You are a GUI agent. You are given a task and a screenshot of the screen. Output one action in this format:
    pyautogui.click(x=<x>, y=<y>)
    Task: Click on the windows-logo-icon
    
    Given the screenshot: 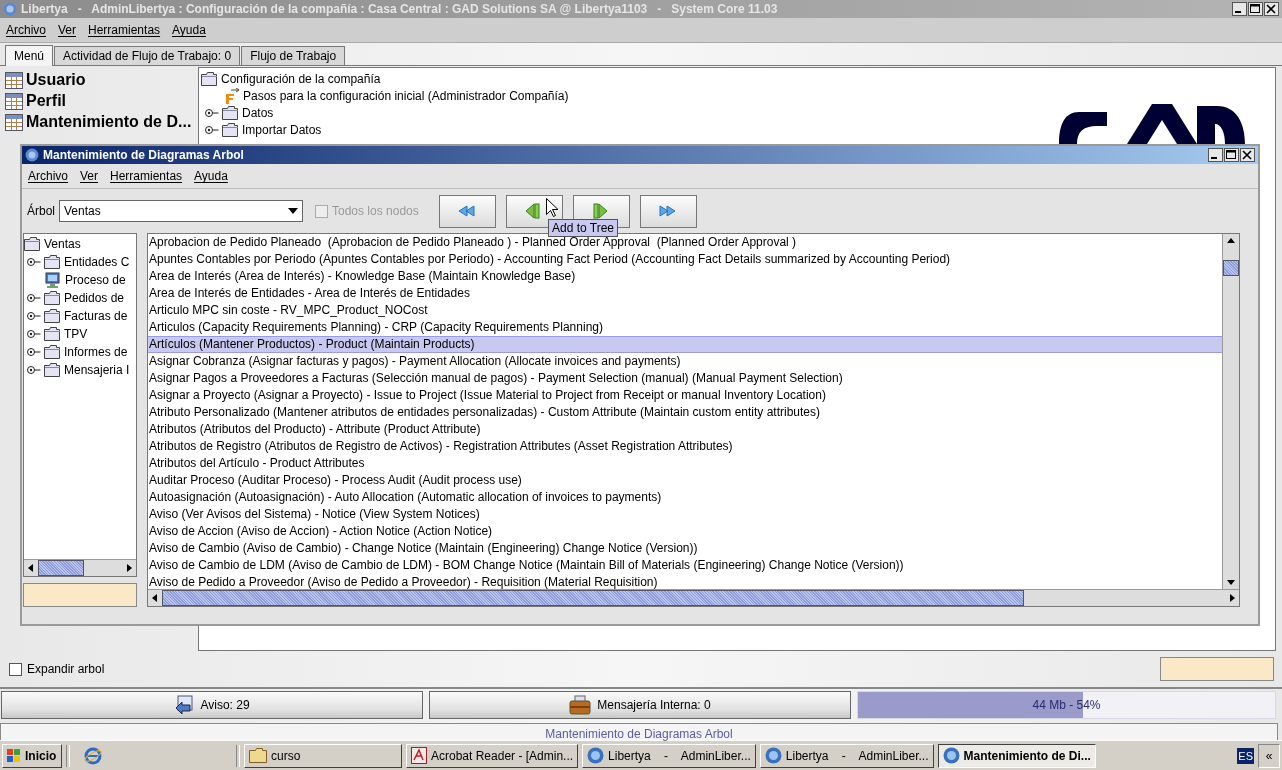 What is the action you would take?
    pyautogui.click(x=14, y=755)
    